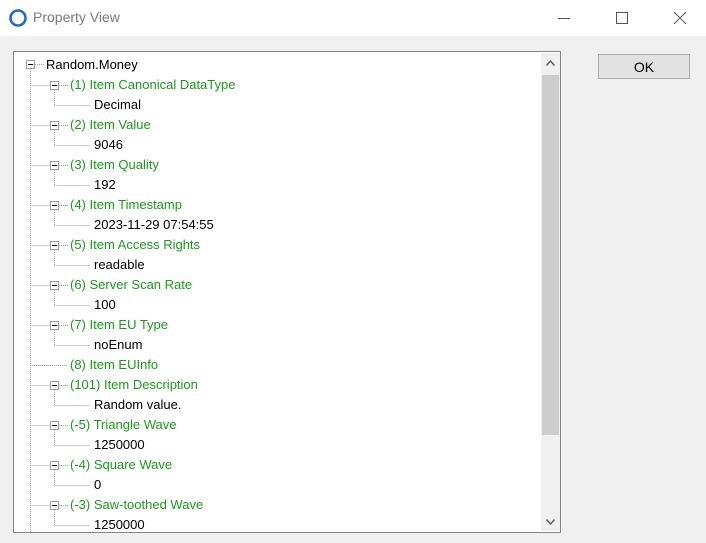 This screenshot has width=706, height=543. Describe the element at coordinates (114, 165) in the screenshot. I see `property-node: (3) Item Quality` at that location.